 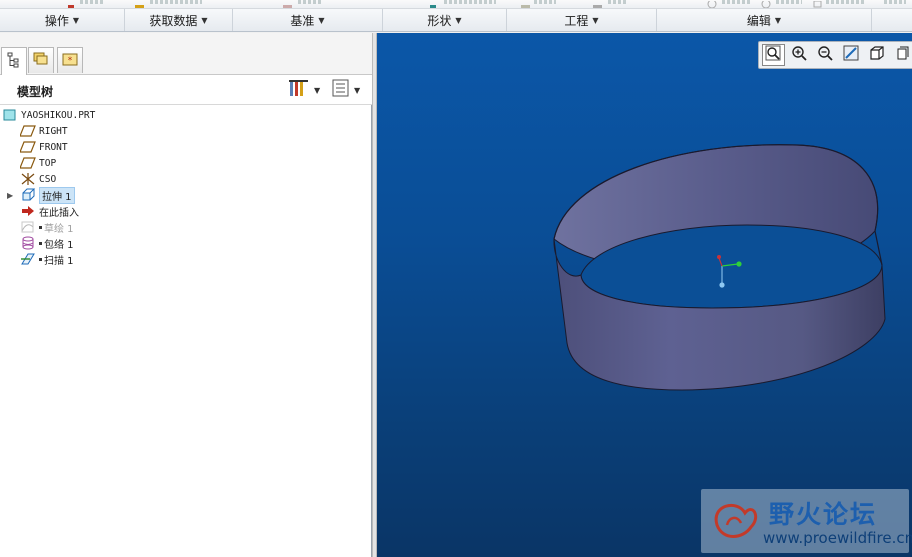 I want to click on group-operations: 操作 ▼, so click(x=62, y=20).